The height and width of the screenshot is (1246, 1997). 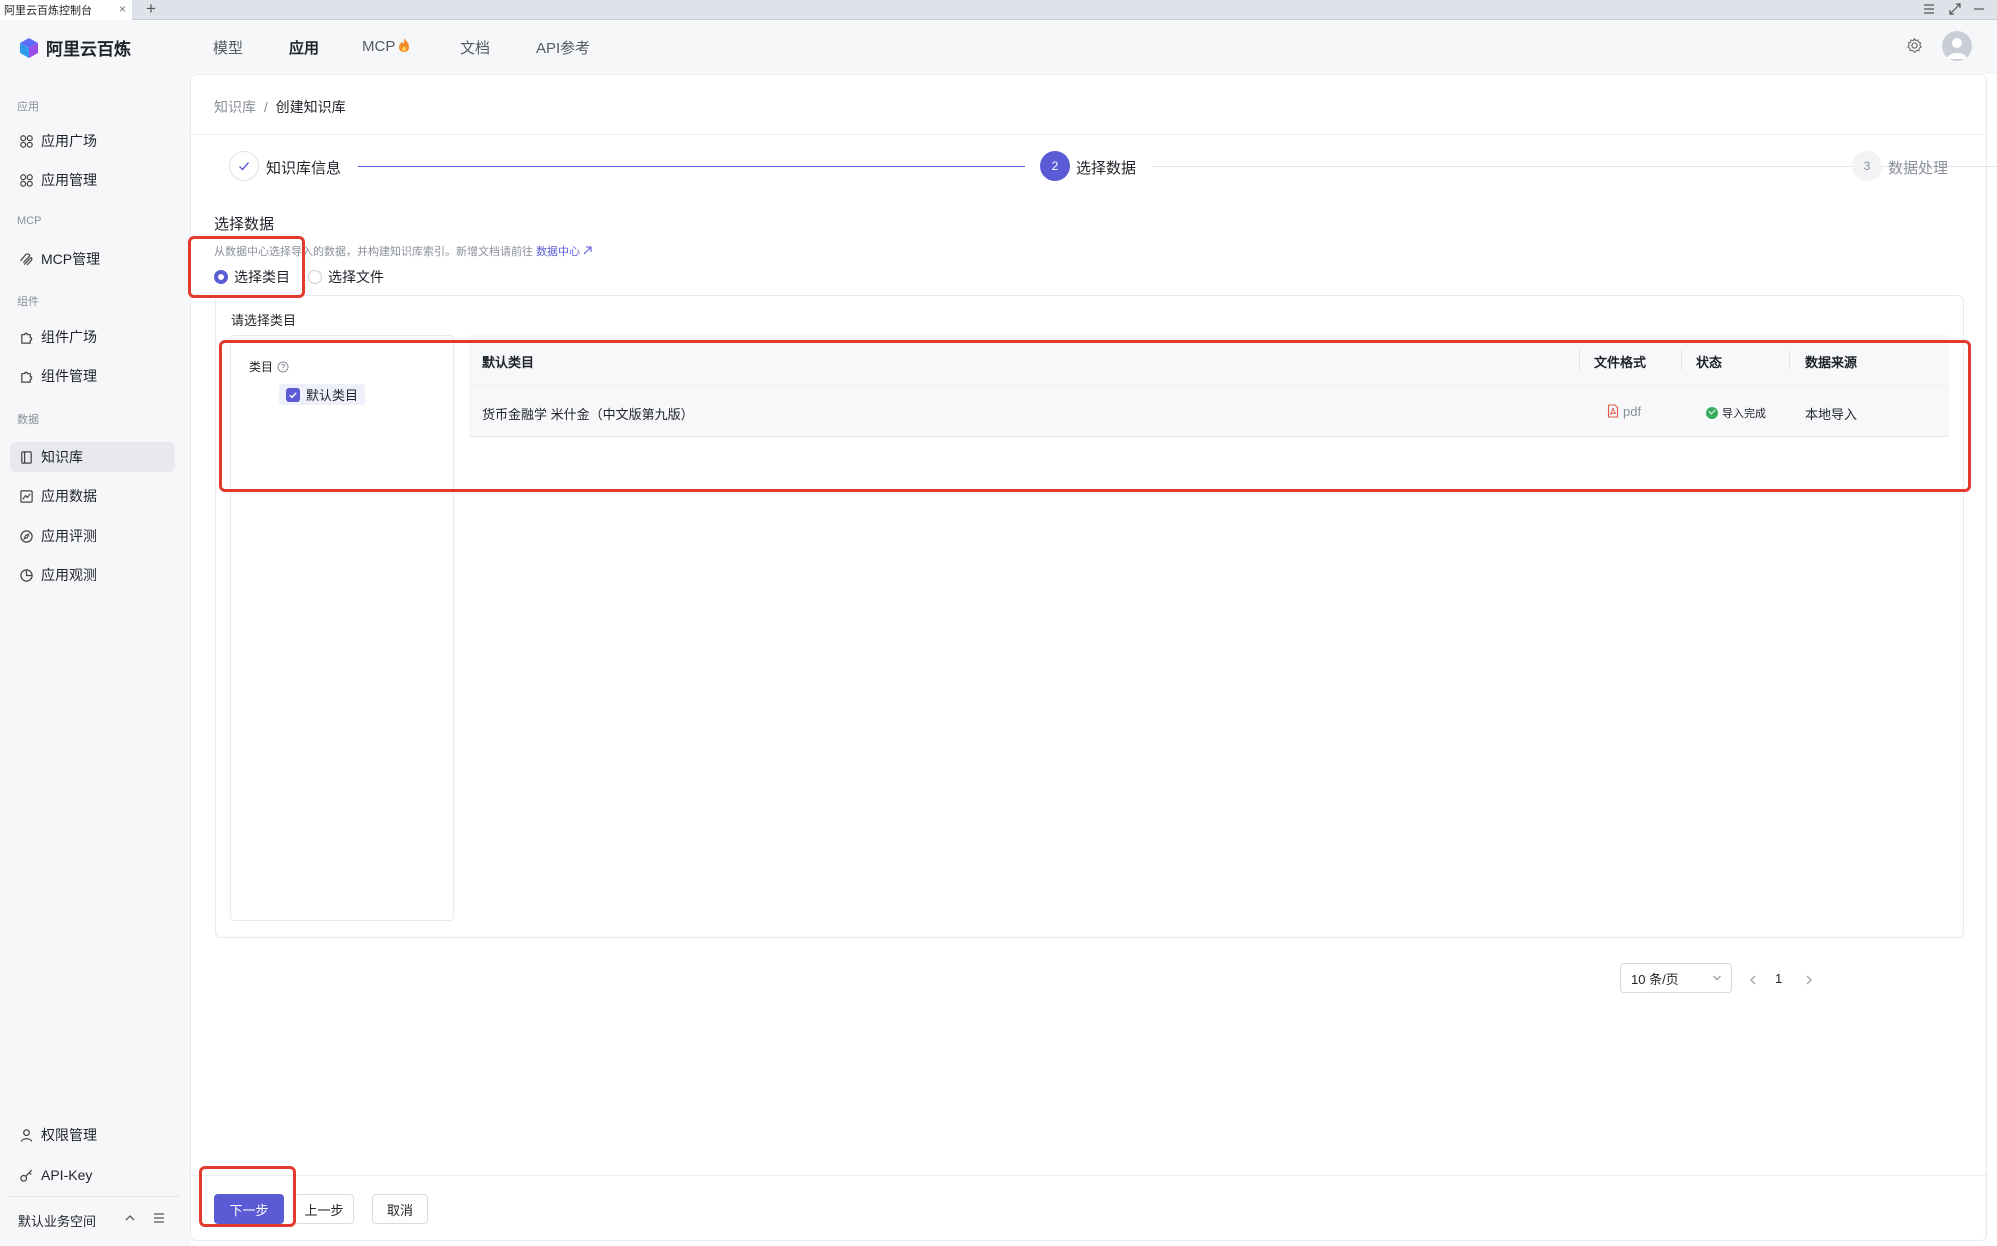 I want to click on prev-step-button: 上一步, so click(x=324, y=1209).